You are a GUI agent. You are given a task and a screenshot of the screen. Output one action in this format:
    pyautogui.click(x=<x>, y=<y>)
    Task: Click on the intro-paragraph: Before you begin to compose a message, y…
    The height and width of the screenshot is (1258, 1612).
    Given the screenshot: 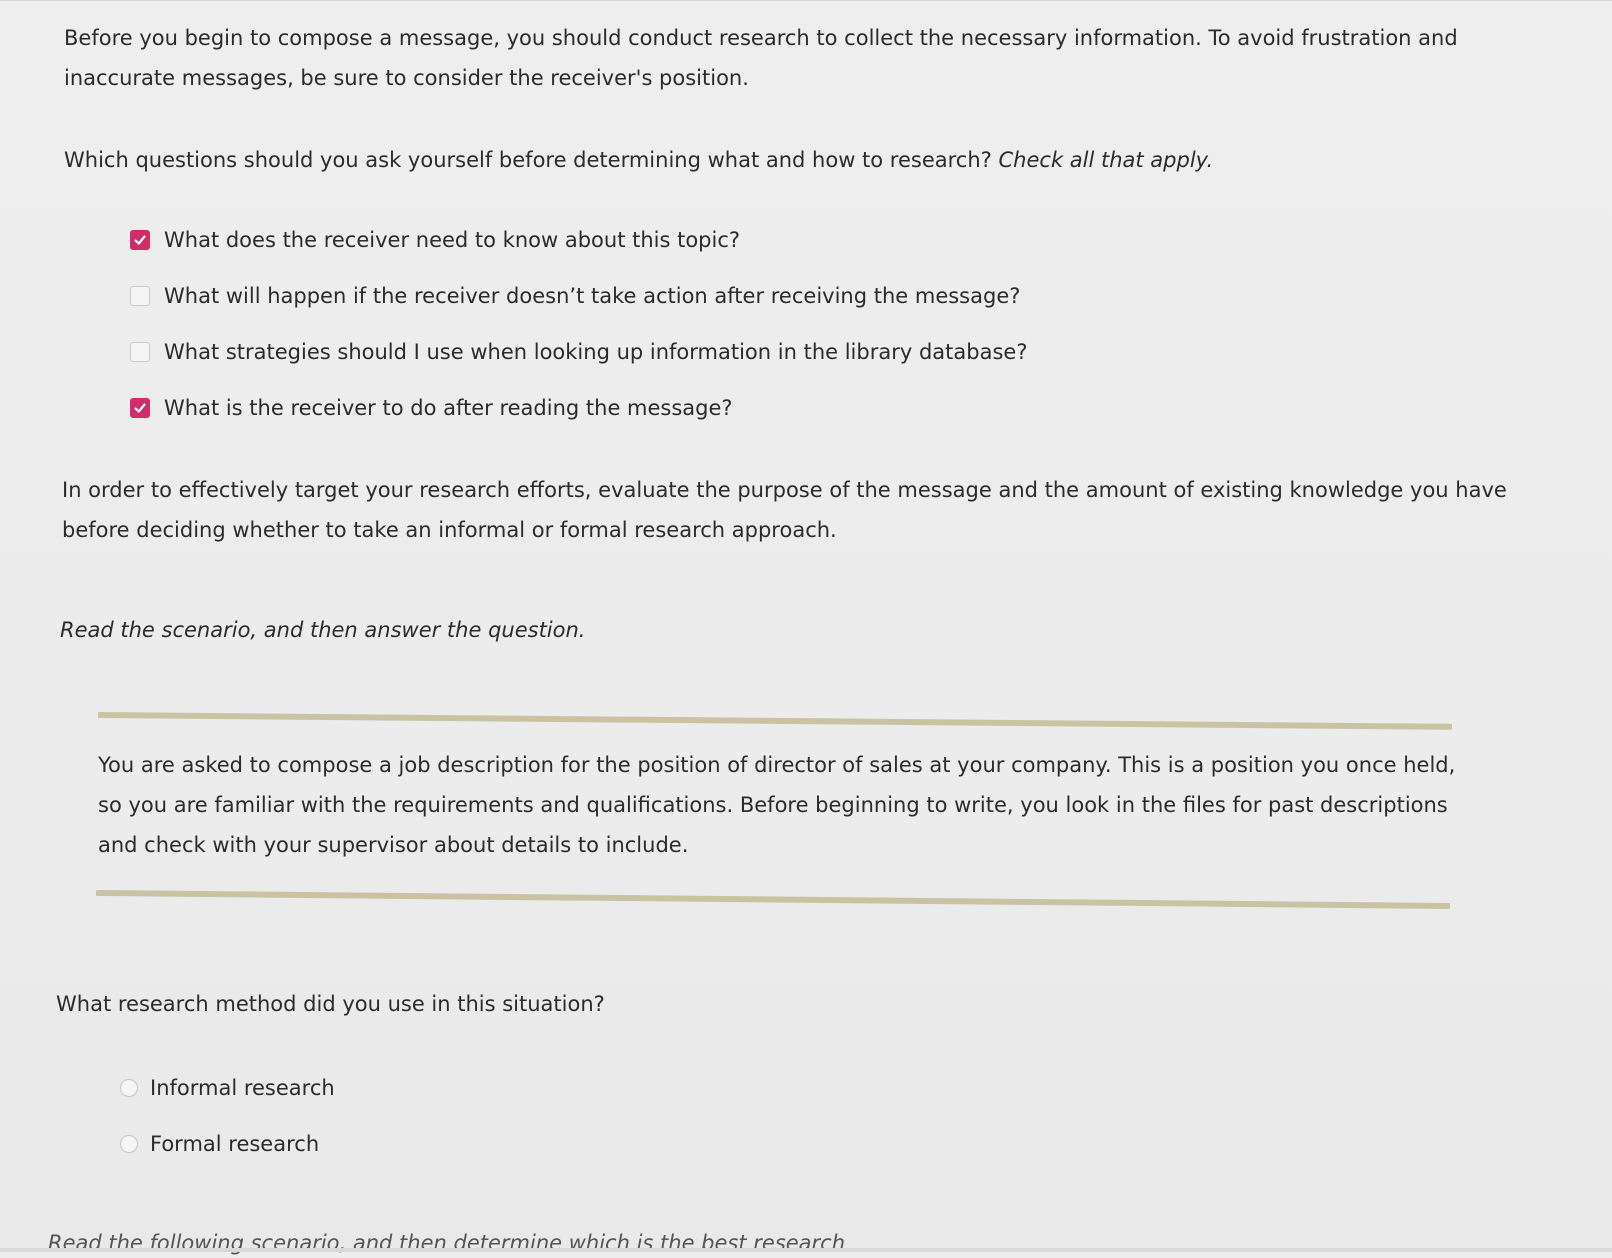 What is the action you would take?
    pyautogui.click(x=761, y=58)
    